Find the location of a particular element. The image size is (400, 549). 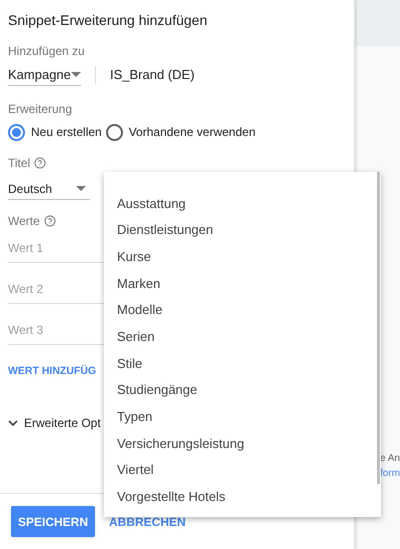

cancel-button: ABBRECHEN is located at coordinates (147, 521).